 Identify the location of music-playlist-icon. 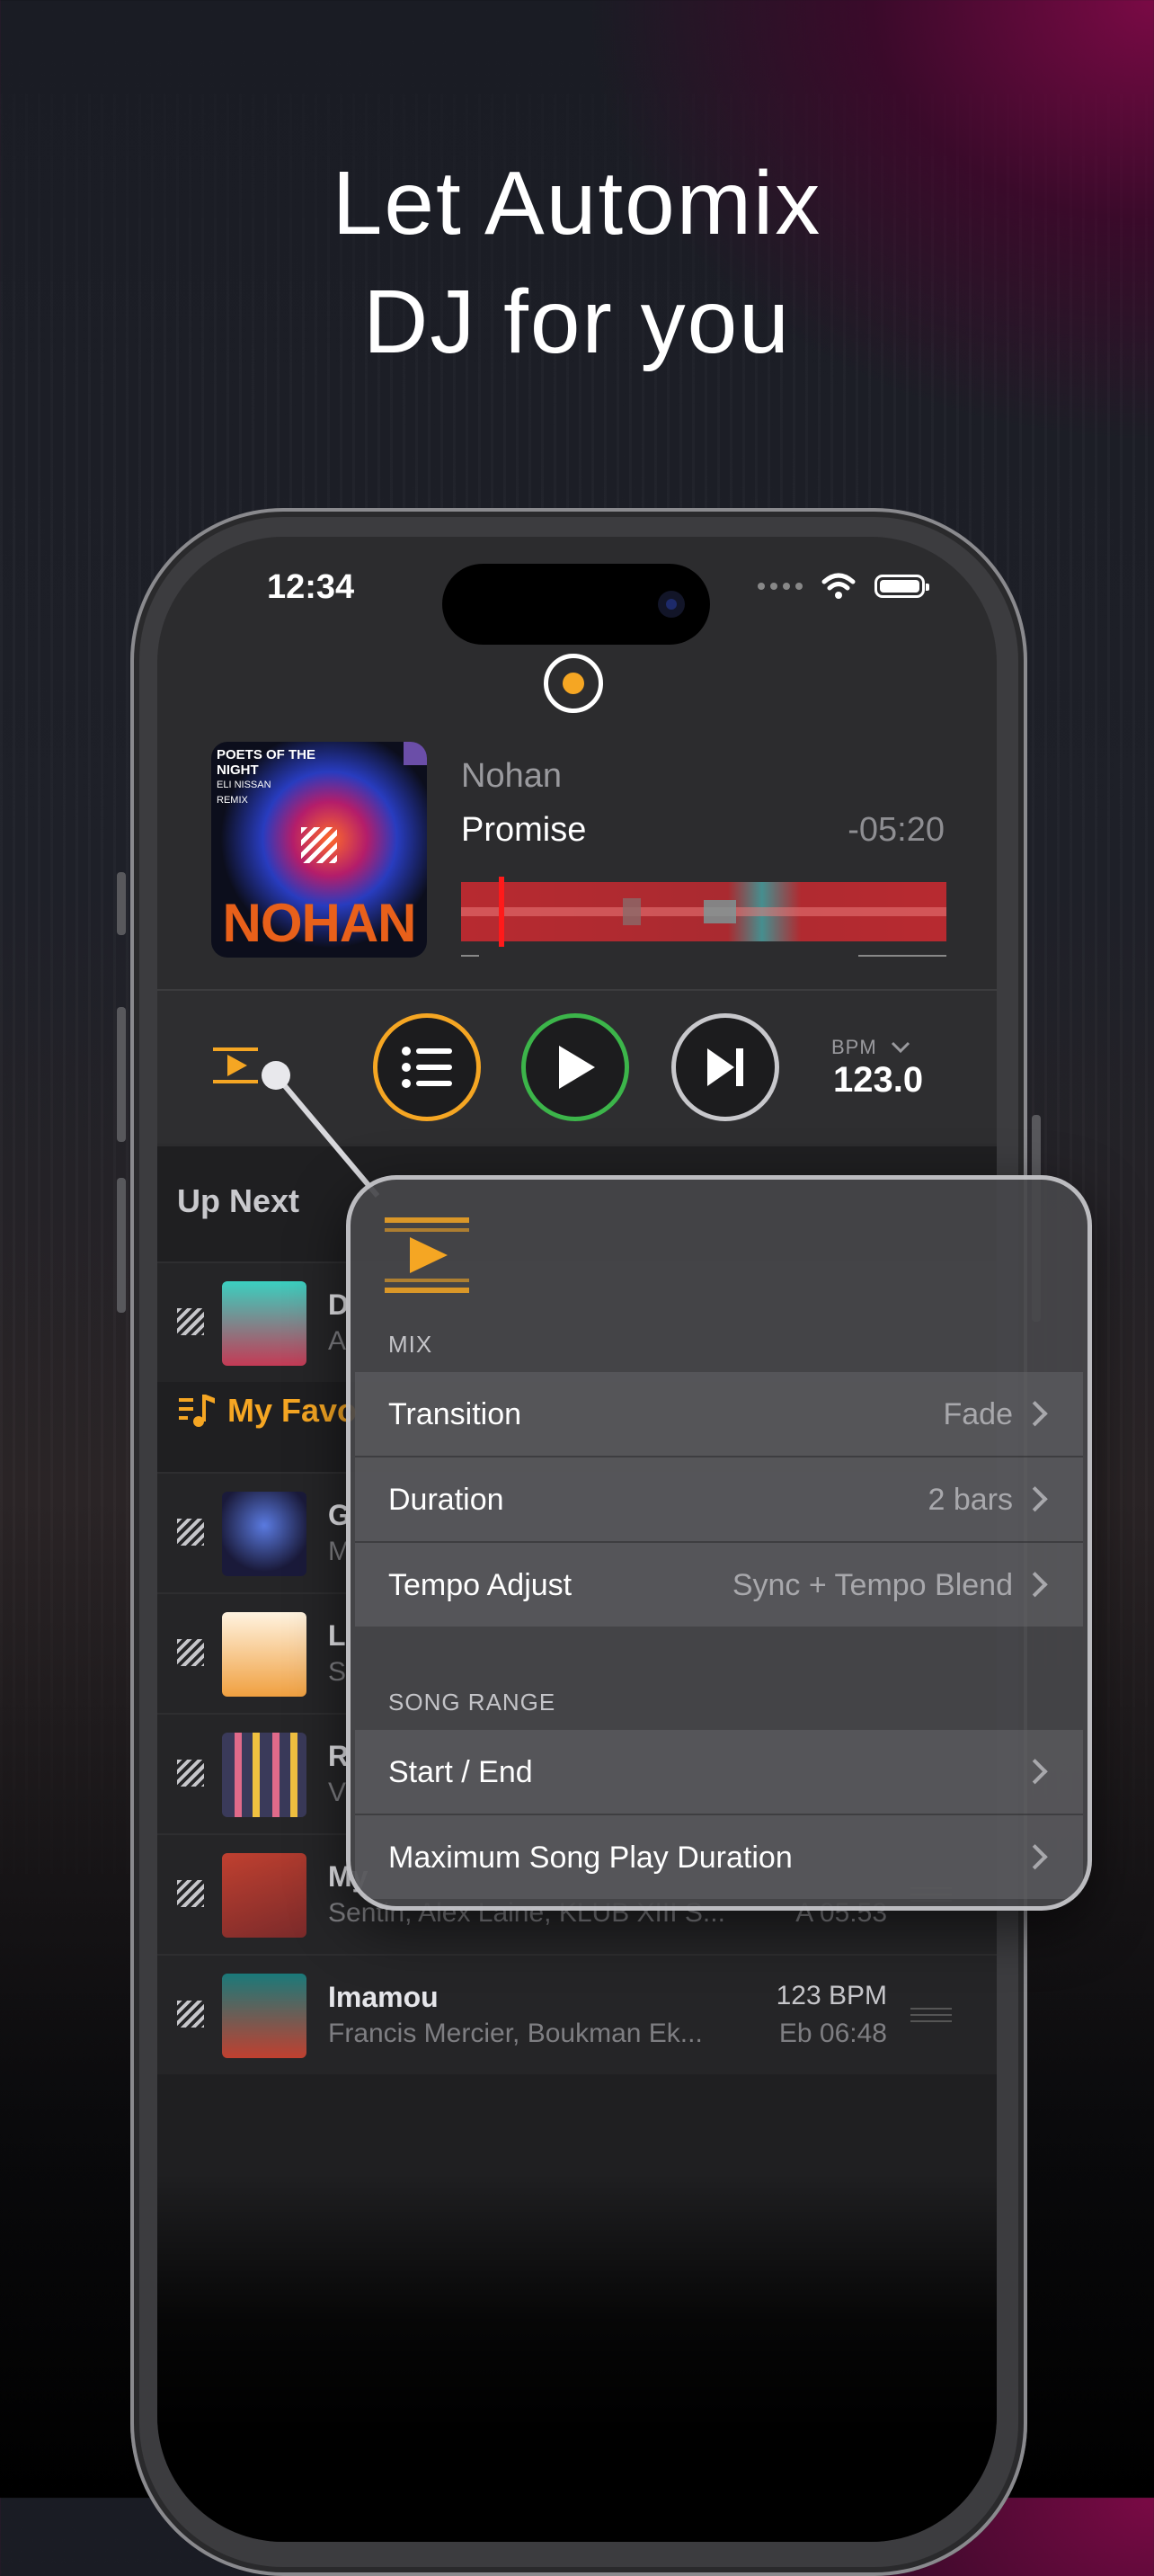
(197, 1411).